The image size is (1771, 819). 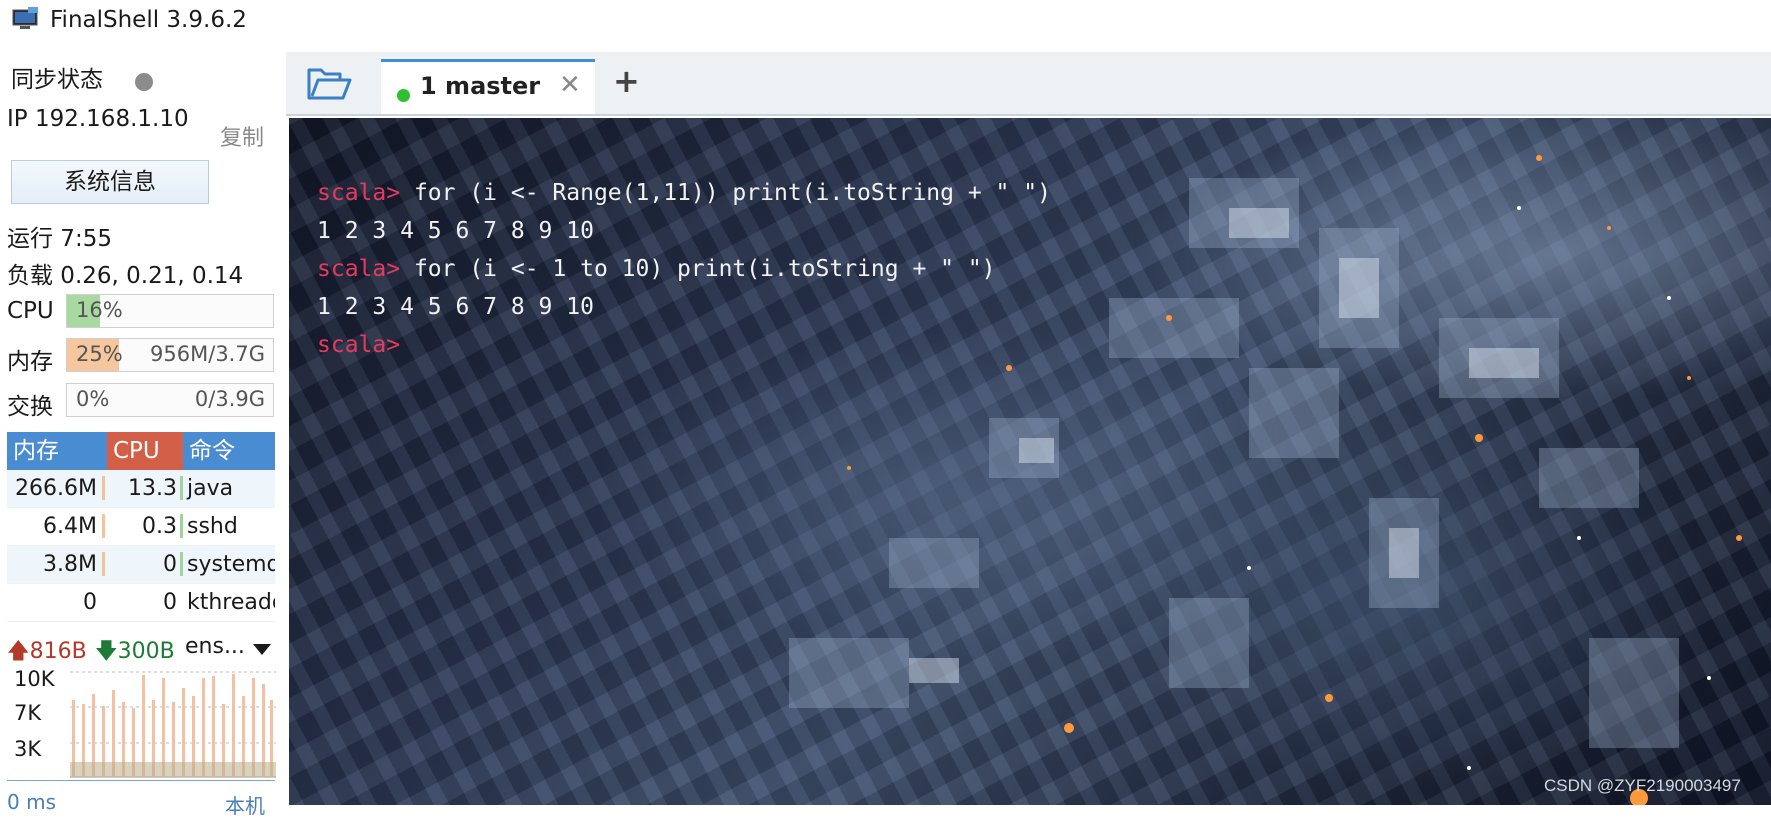 What do you see at coordinates (30, 362) in the screenshot?
I see `memory-meter-label: 内存` at bounding box center [30, 362].